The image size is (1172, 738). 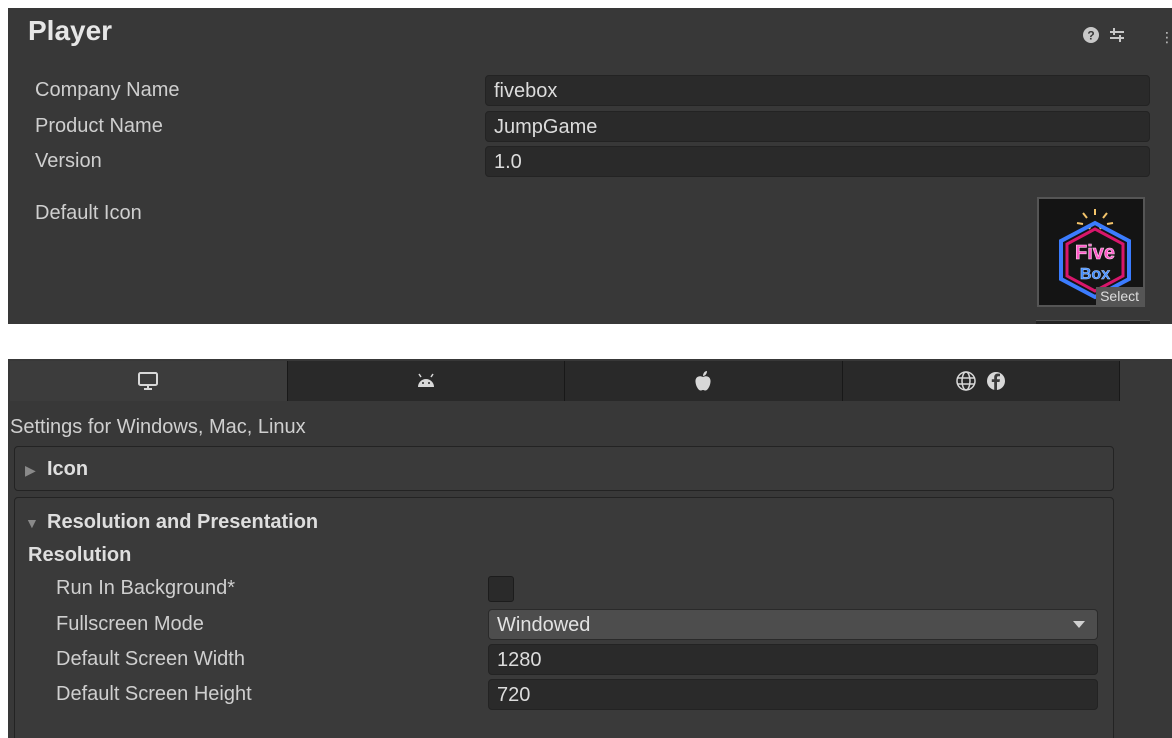 I want to click on webgl-globe-icon, so click(x=966, y=381).